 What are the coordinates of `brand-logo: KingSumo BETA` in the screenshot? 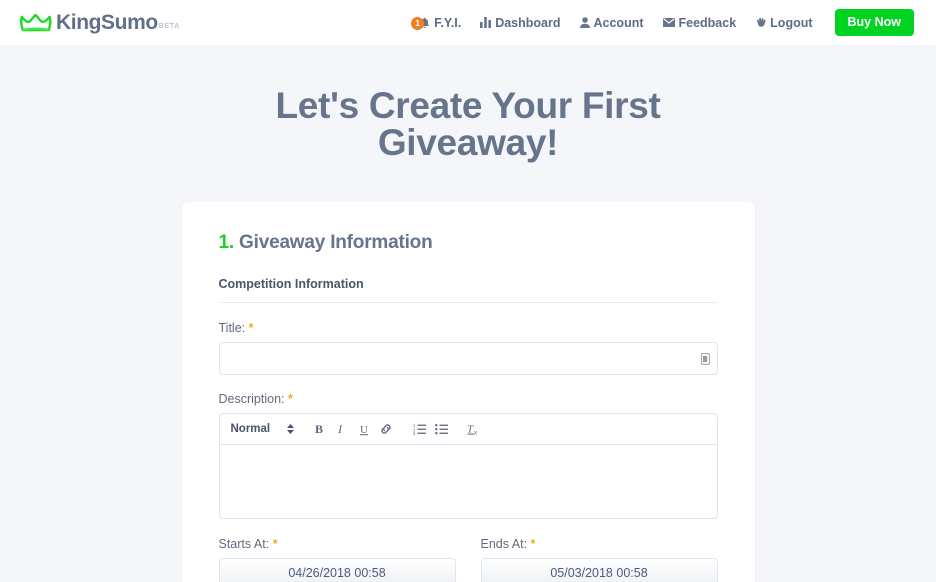 It's located at (100, 22).